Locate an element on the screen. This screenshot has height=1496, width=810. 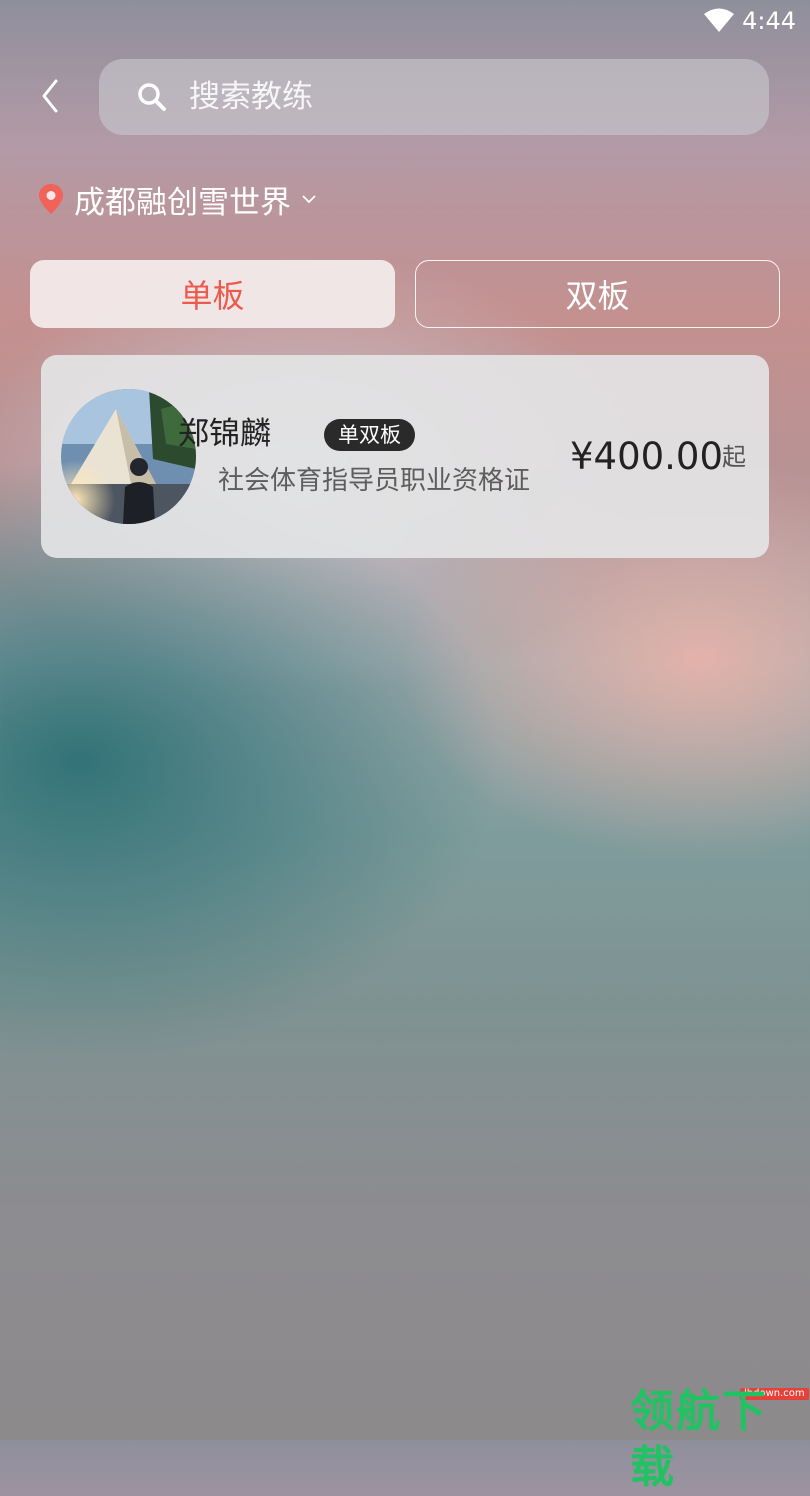
back-button is located at coordinates (50, 96).